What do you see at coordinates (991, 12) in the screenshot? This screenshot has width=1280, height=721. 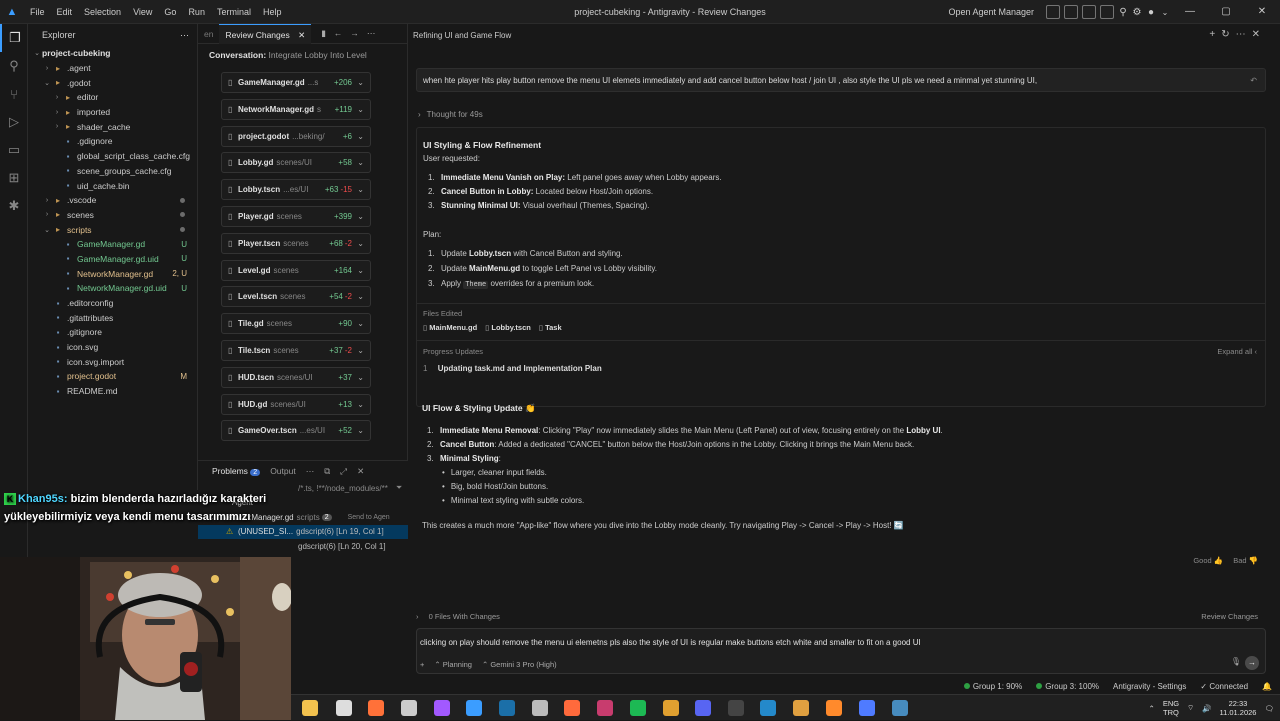 I see `open-agent-manager-button: Open Agent Manager` at bounding box center [991, 12].